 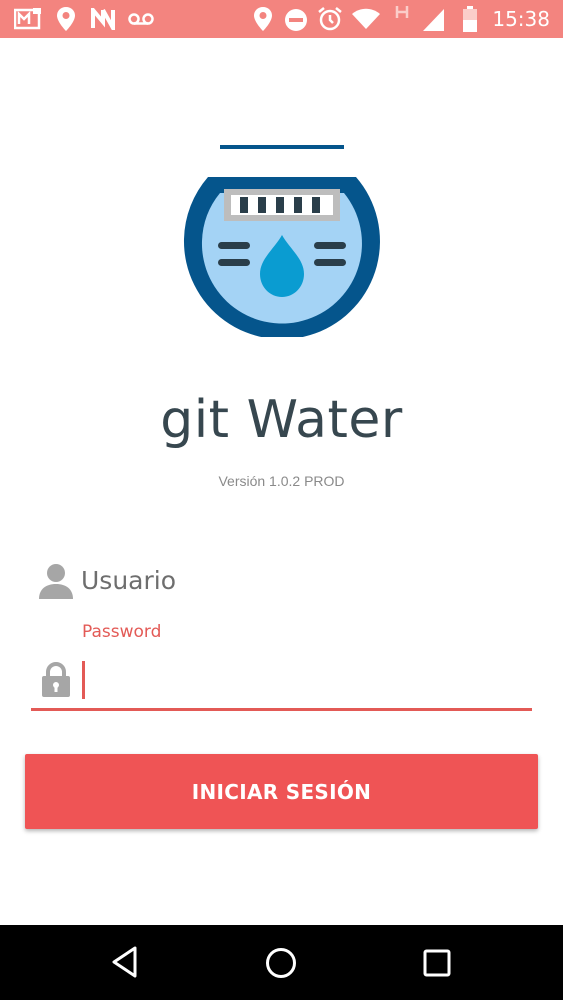 I want to click on password-label: Password, so click(x=122, y=632).